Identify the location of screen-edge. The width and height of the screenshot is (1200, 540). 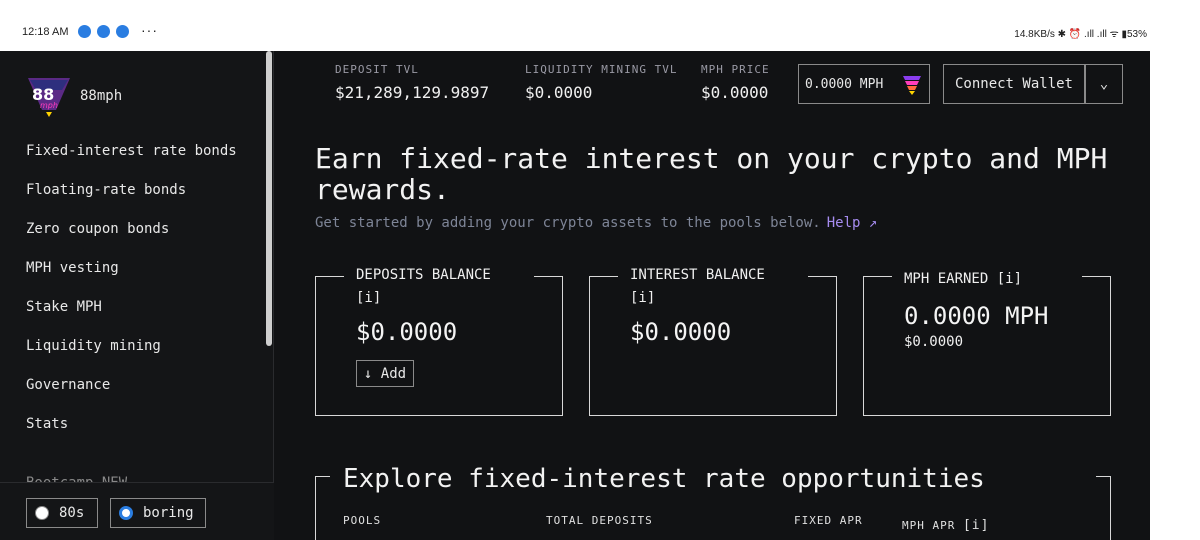
(1175, 270).